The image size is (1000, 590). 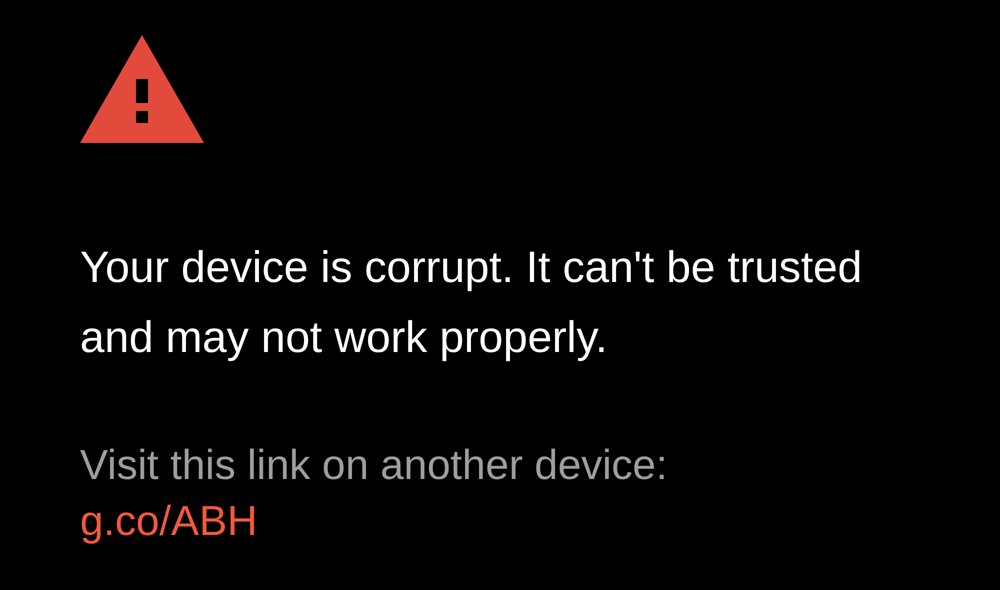 What do you see at coordinates (142, 89) in the screenshot?
I see `warning-icon` at bounding box center [142, 89].